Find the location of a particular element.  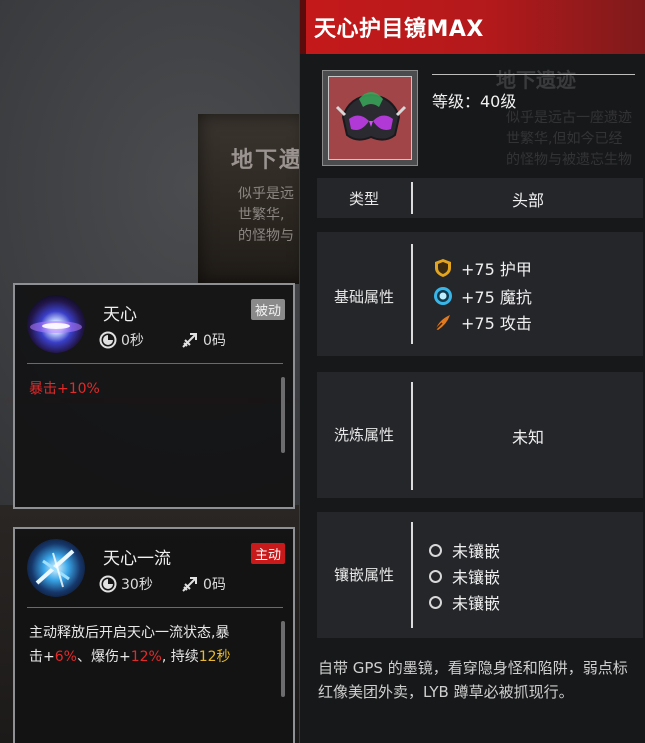

desc-text: 、爆伤+ is located at coordinates (103, 657).